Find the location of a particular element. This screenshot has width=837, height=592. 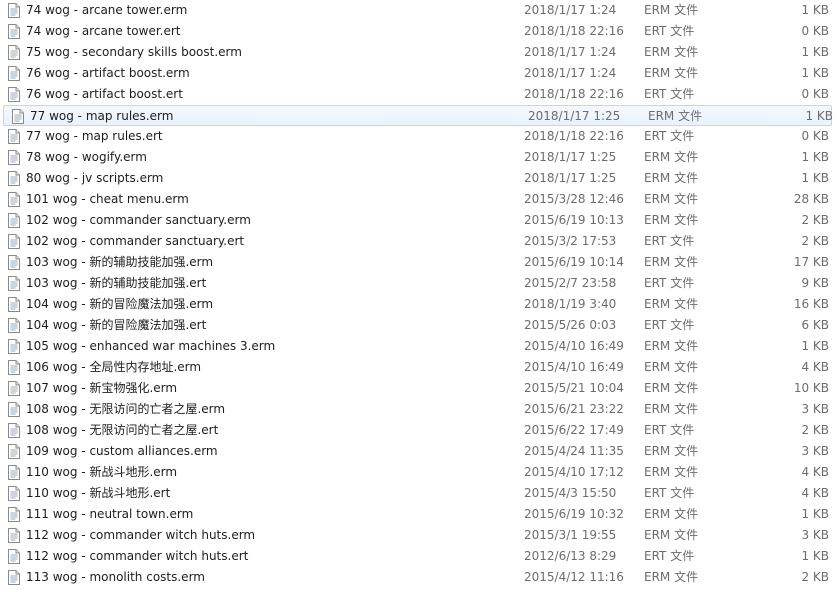

file-modified-date: 2015/2/7 23:58 is located at coordinates (570, 283).